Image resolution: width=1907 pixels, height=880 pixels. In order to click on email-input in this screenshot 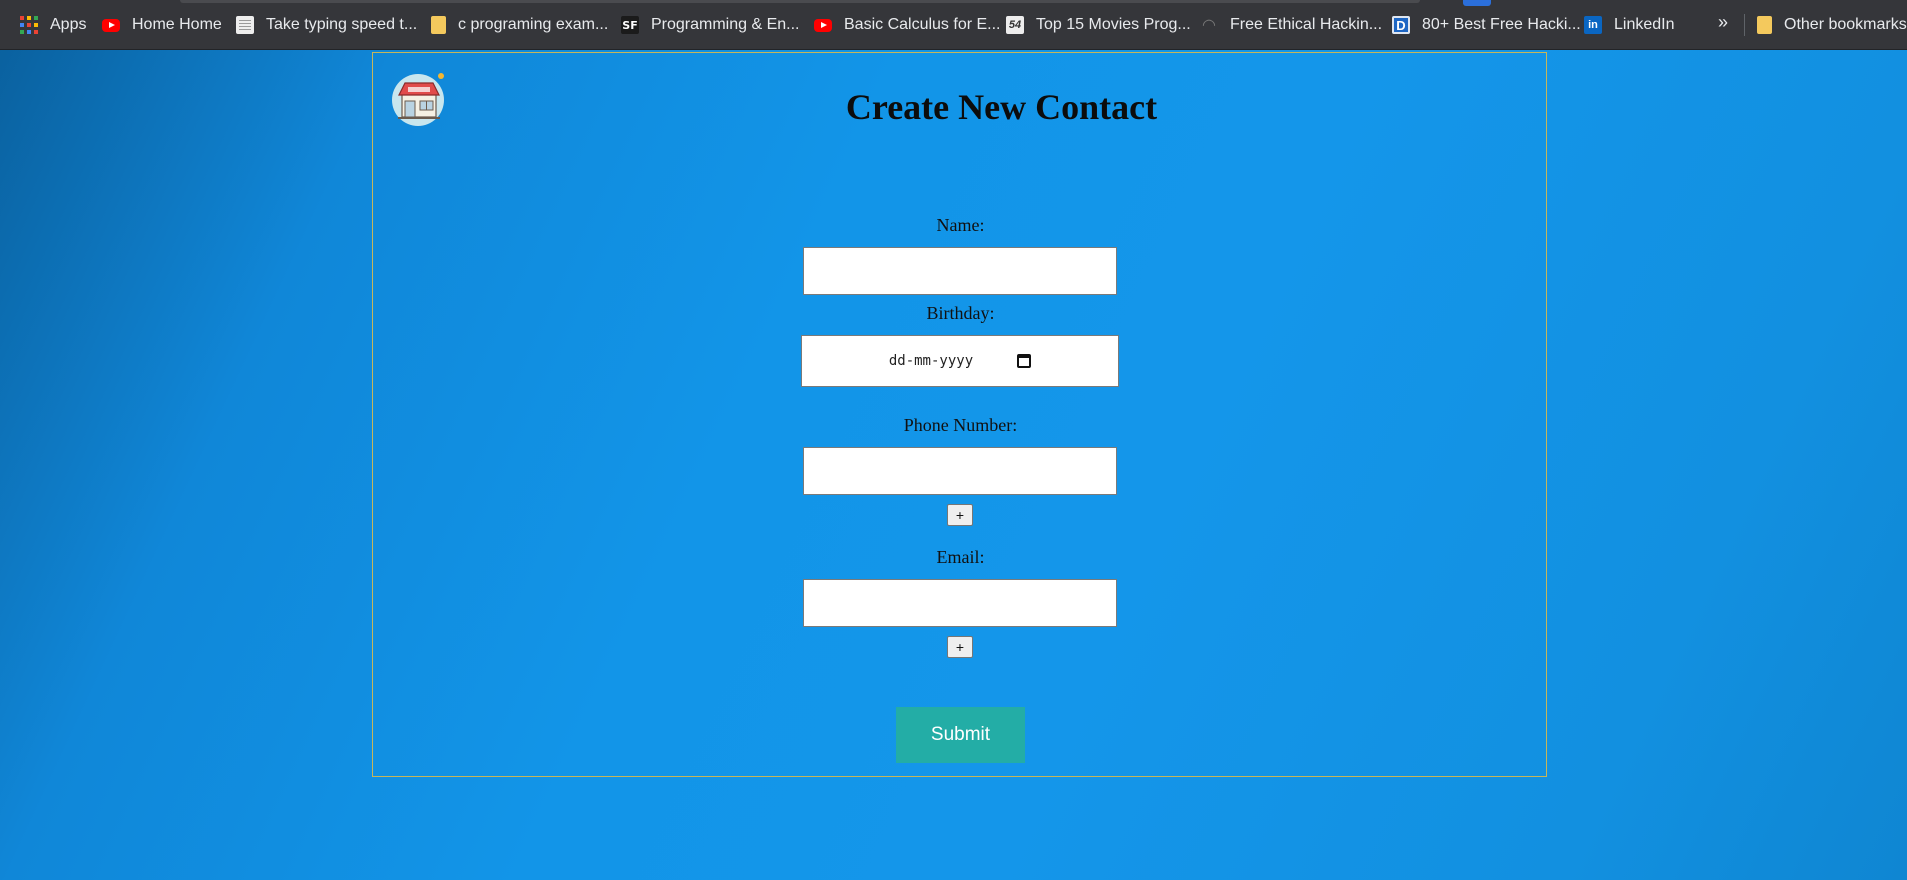, I will do `click(960, 603)`.